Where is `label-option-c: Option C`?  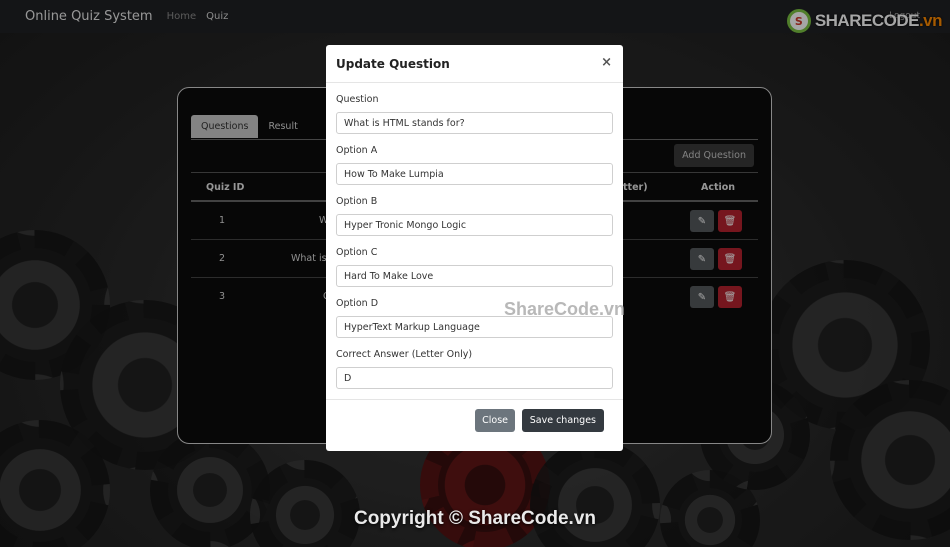
label-option-c: Option C is located at coordinates (357, 252).